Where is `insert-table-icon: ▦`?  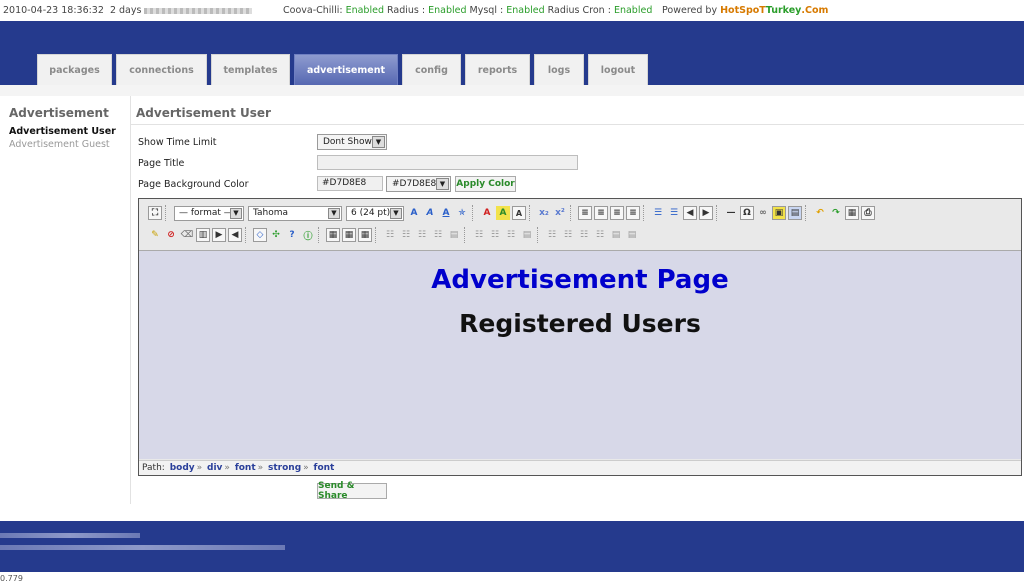 insert-table-icon: ▦ is located at coordinates (333, 235).